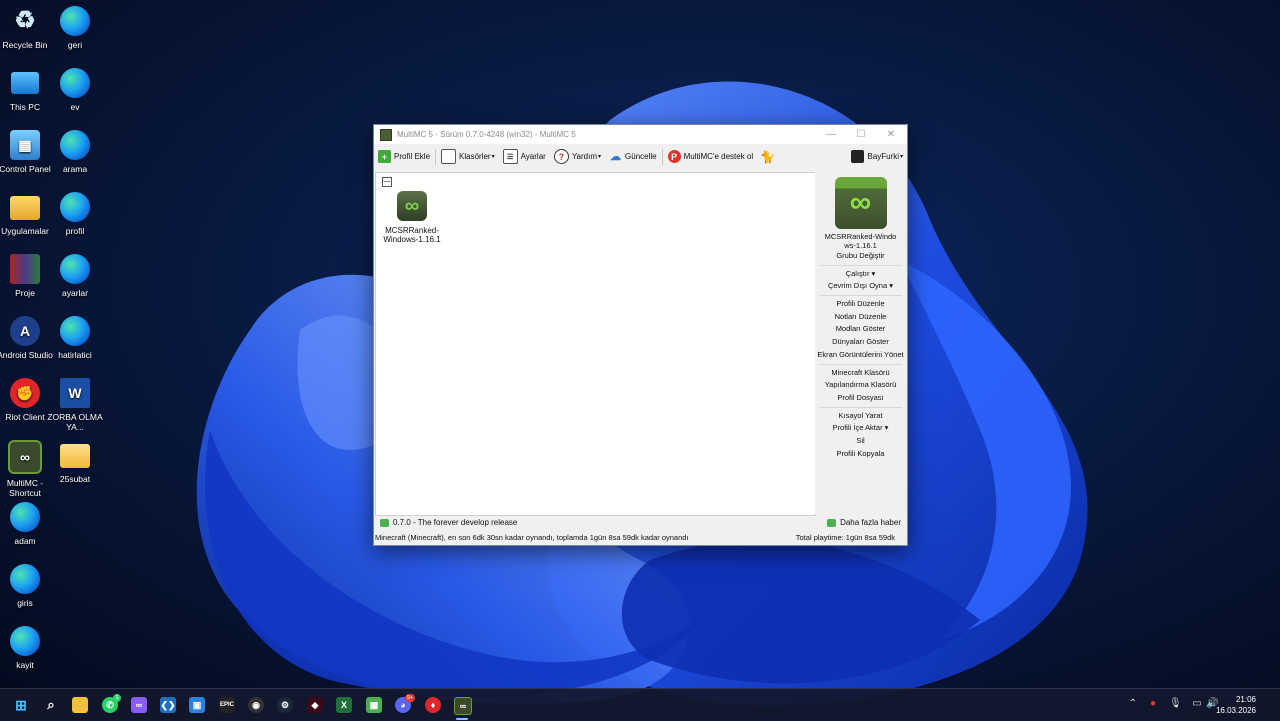  What do you see at coordinates (75, 276) in the screenshot?
I see `desktop-icon-ayarlar: ayarlar` at bounding box center [75, 276].